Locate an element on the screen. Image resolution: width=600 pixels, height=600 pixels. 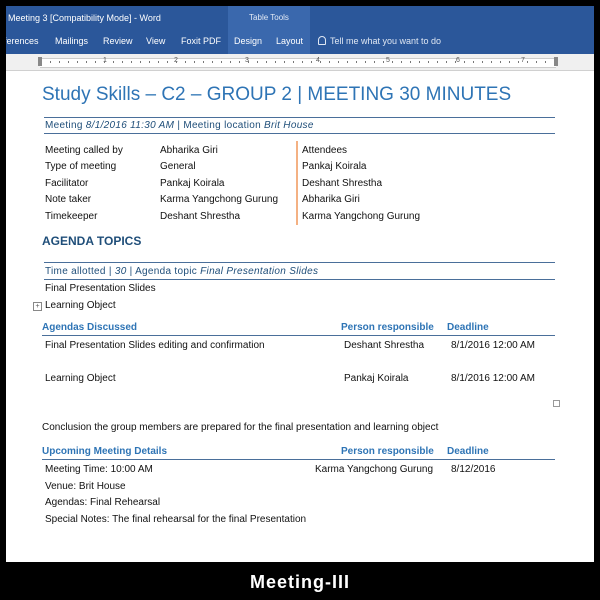
time-rule is located at coordinates (299, 279).